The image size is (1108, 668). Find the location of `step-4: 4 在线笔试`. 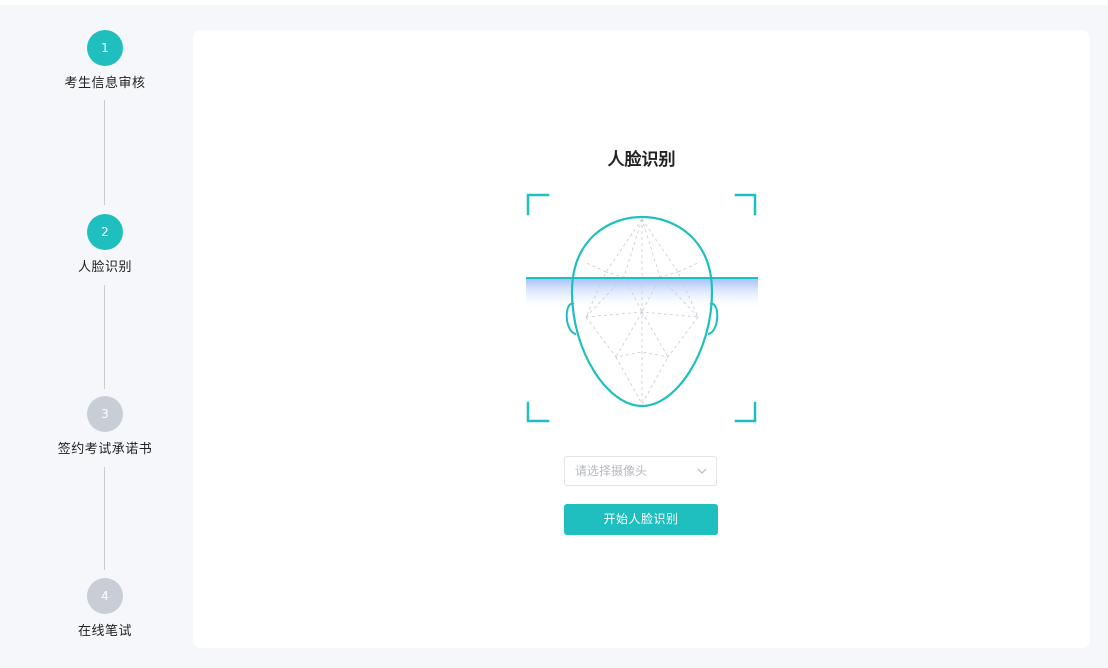

step-4: 4 在线笔试 is located at coordinates (105, 608).